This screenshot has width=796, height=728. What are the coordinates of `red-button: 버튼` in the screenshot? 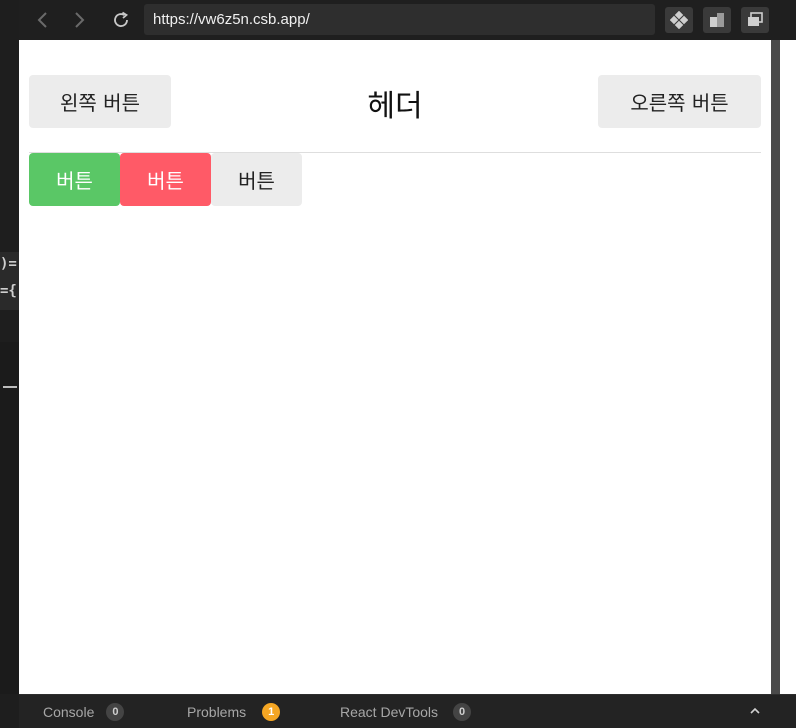 It's located at (165, 179).